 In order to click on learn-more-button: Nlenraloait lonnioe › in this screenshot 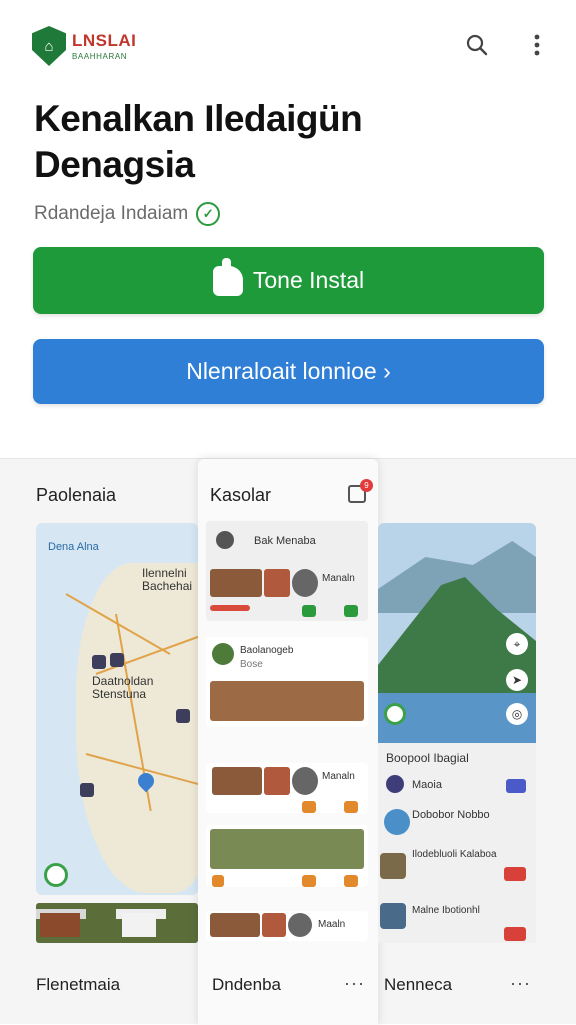, I will do `click(288, 371)`.